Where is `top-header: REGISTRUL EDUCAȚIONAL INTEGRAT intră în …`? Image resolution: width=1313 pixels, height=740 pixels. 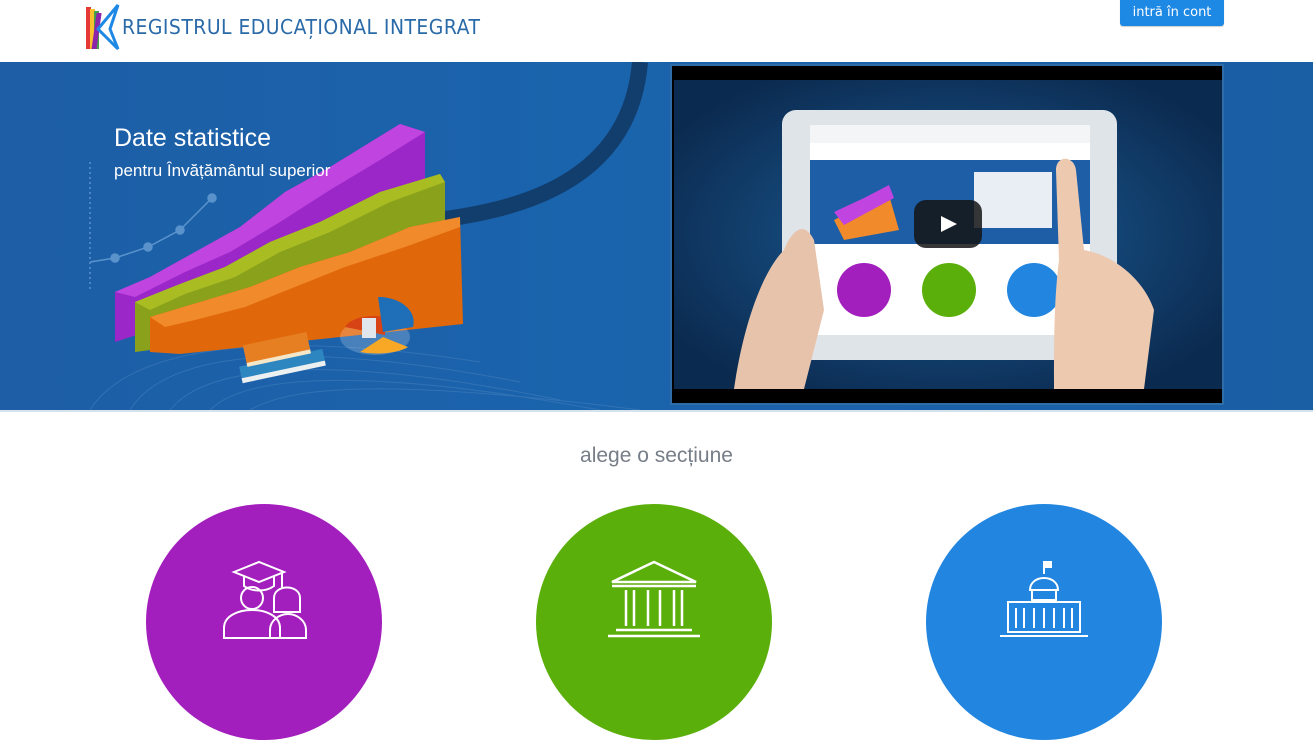 top-header: REGISTRUL EDUCAȚIONAL INTEGRAT intră în … is located at coordinates (656, 31).